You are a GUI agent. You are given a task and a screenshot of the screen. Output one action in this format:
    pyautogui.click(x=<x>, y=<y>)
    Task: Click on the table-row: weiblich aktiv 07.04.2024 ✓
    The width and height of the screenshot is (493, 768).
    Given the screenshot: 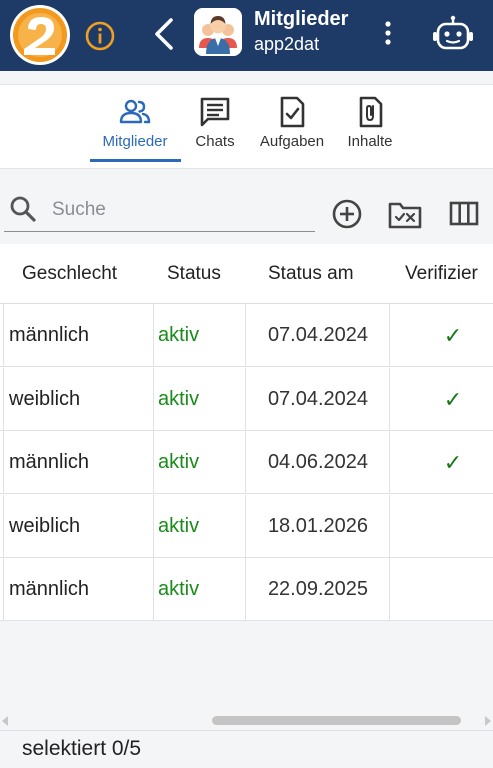 What is the action you would take?
    pyautogui.click(x=246, y=399)
    